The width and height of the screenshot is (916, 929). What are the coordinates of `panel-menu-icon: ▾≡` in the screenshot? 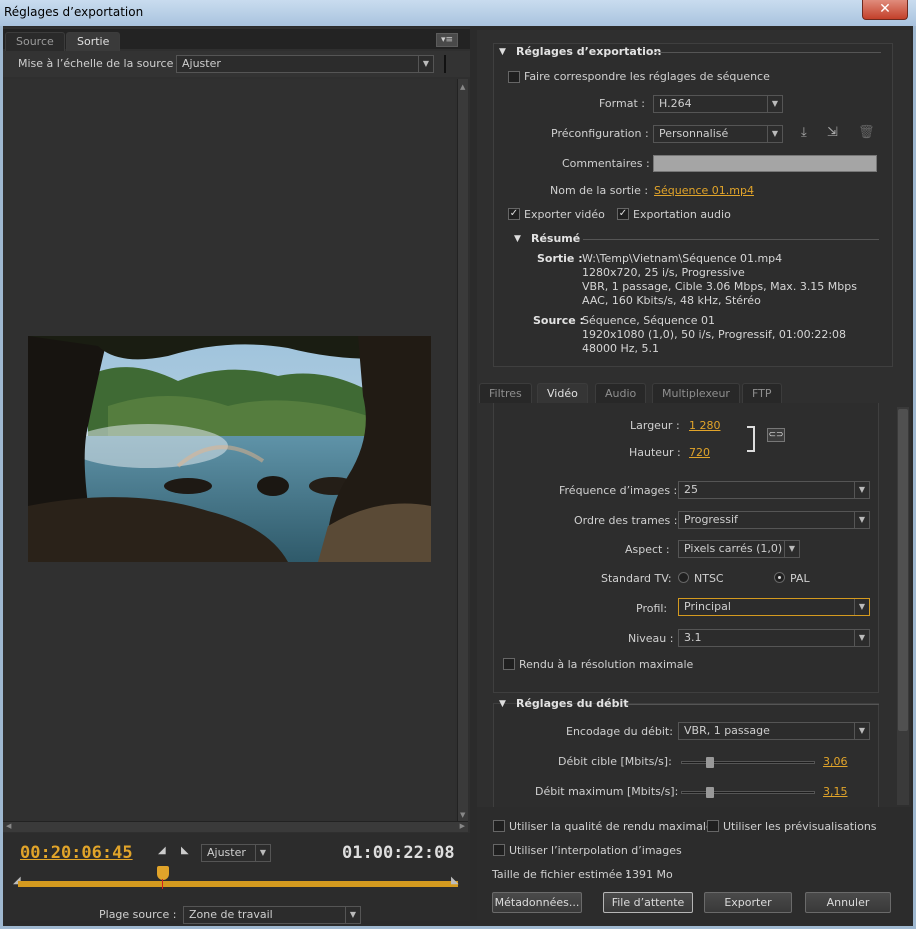 It's located at (447, 40).